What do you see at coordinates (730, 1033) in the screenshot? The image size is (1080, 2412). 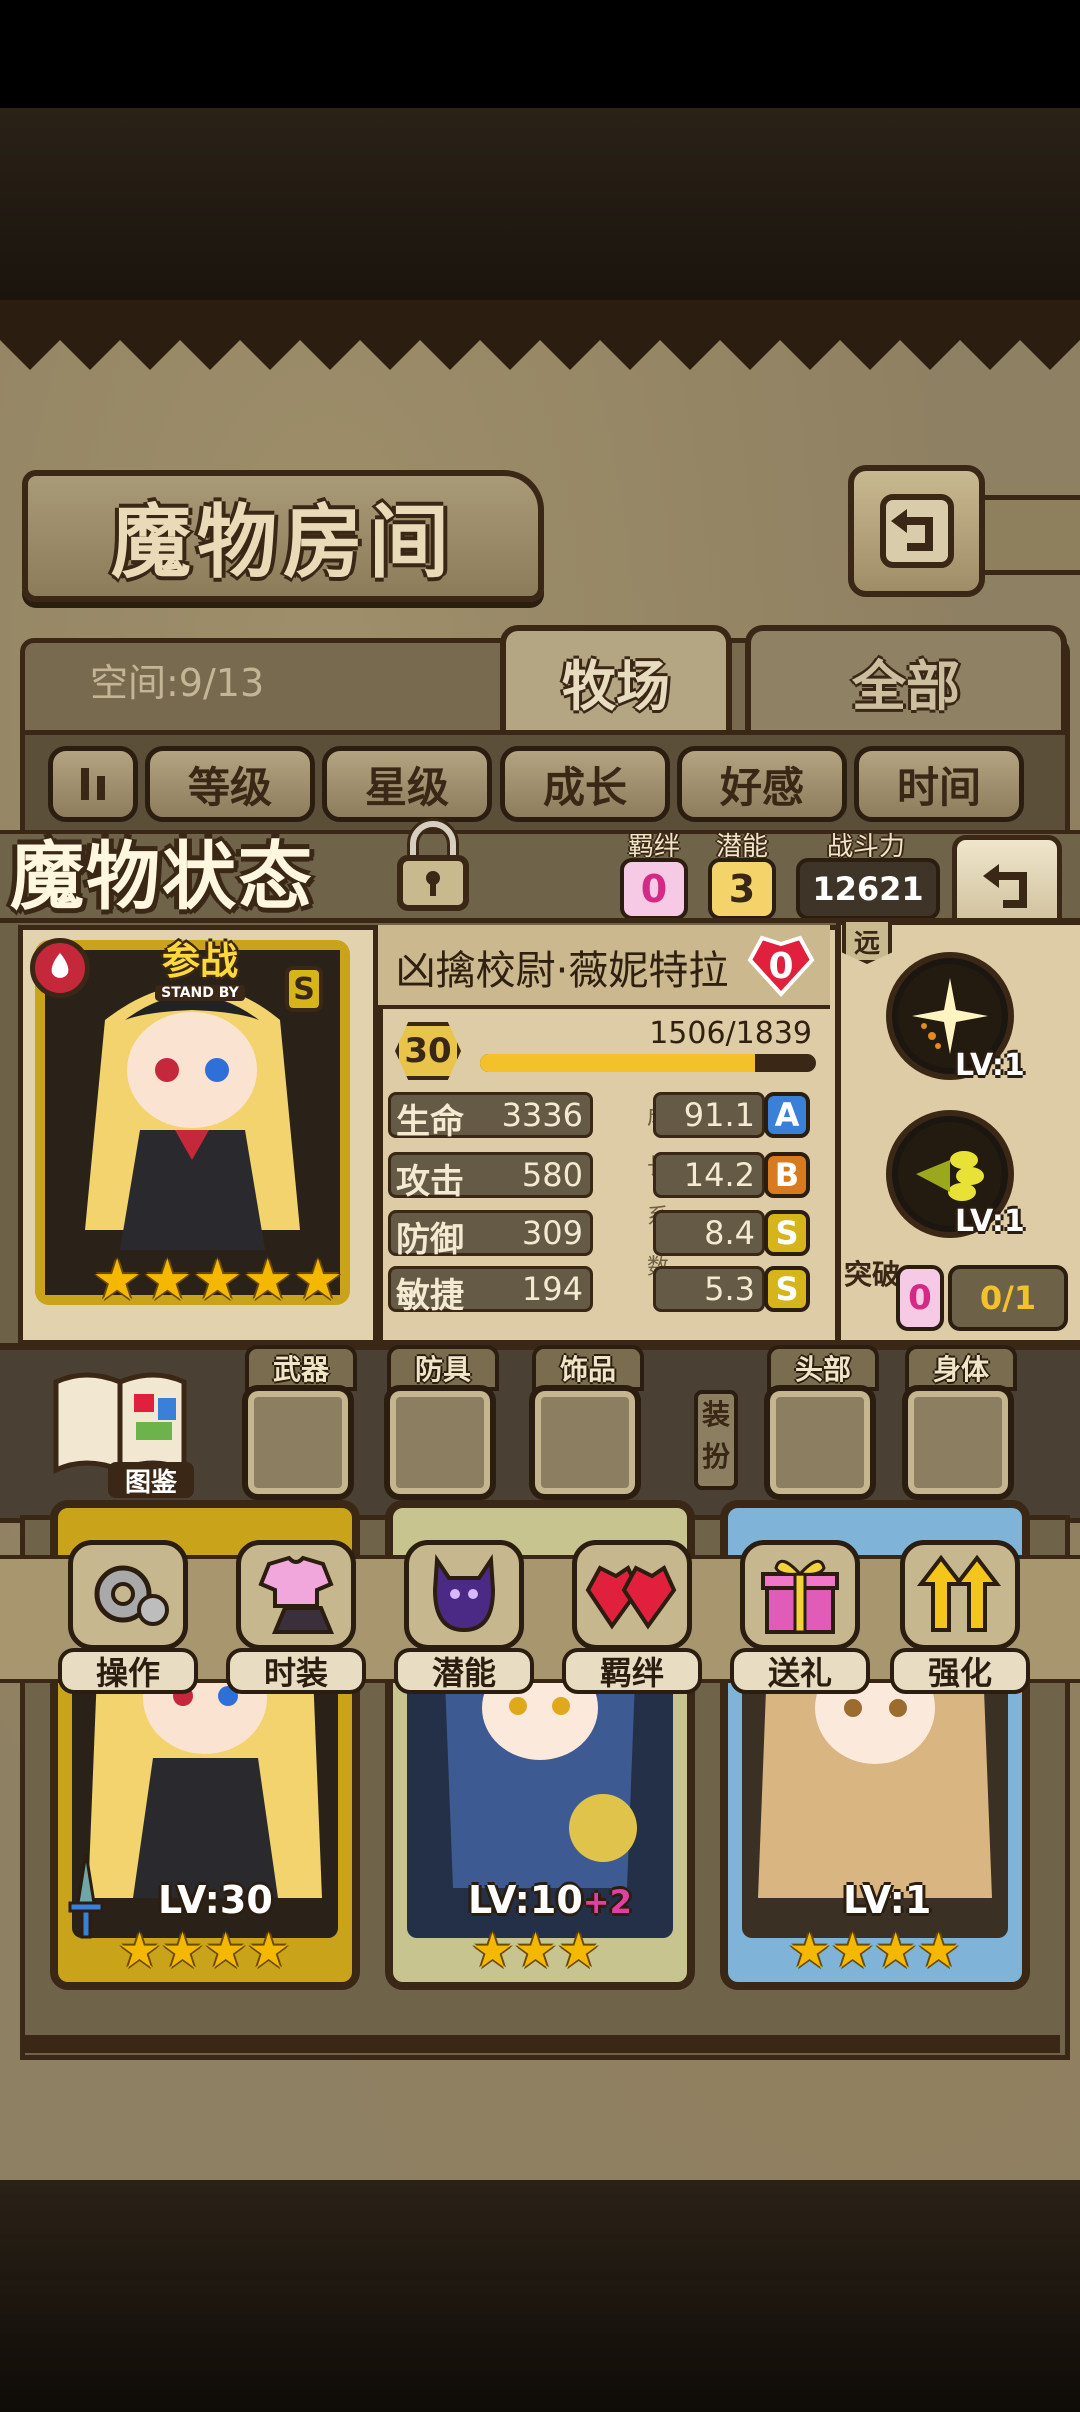 I see `exp-text: 1506/1839` at bounding box center [730, 1033].